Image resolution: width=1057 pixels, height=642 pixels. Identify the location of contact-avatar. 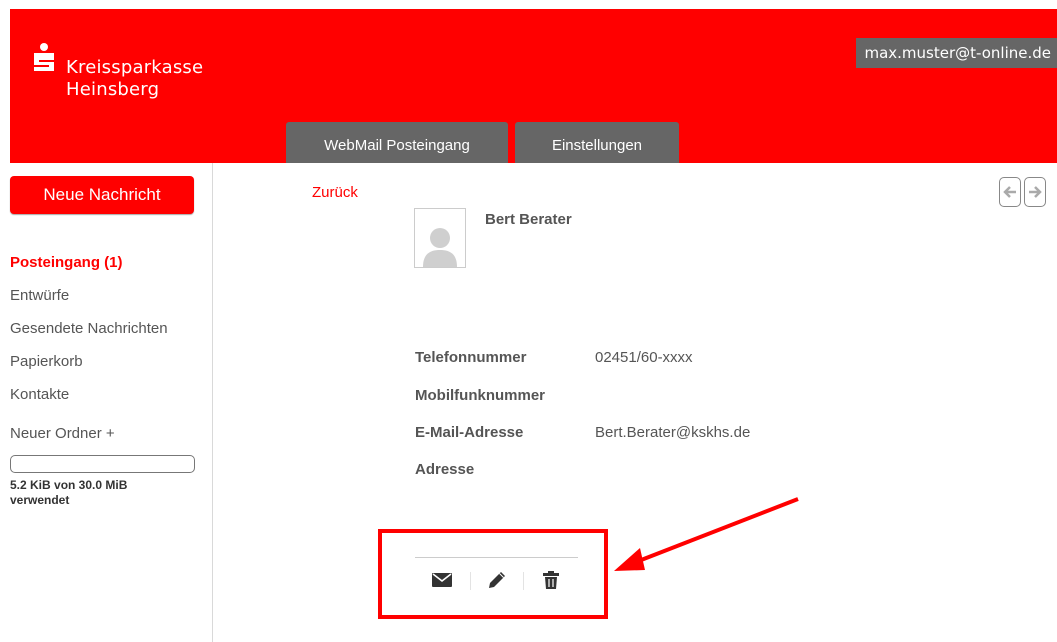
(440, 238).